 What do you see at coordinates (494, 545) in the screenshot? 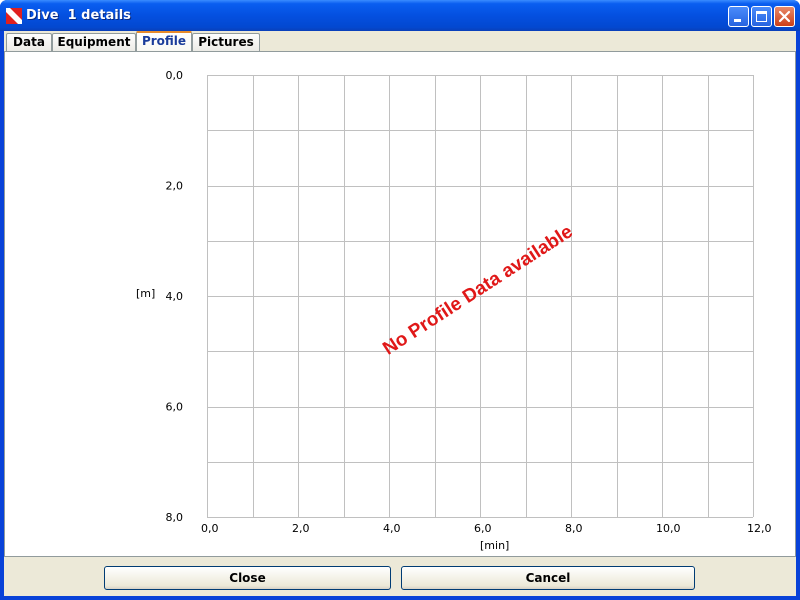
I see `x-axis-label: [min]` at bounding box center [494, 545].